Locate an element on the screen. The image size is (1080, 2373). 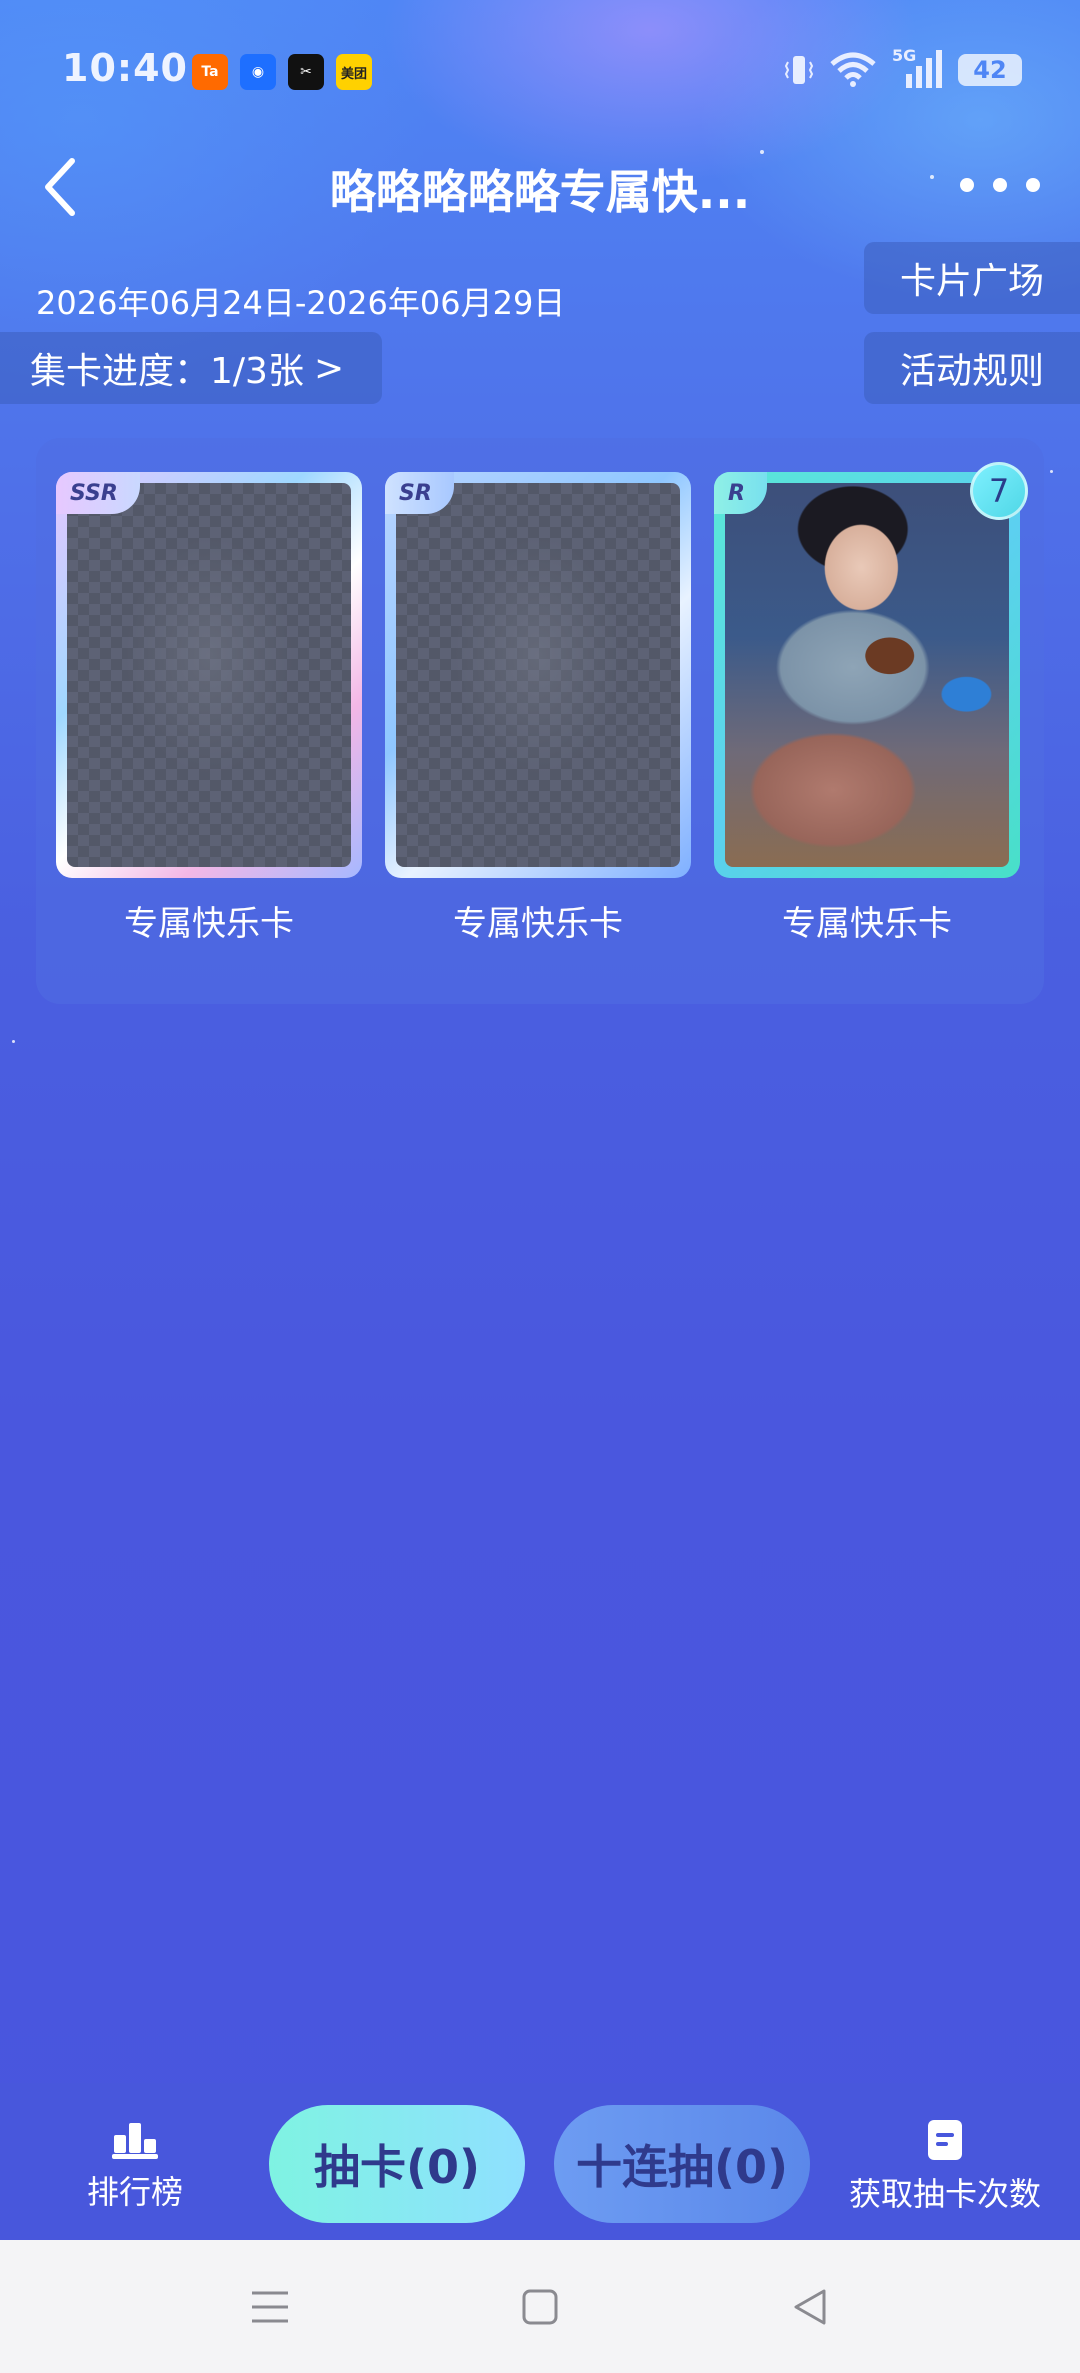
back-button is located at coordinates (60, 187).